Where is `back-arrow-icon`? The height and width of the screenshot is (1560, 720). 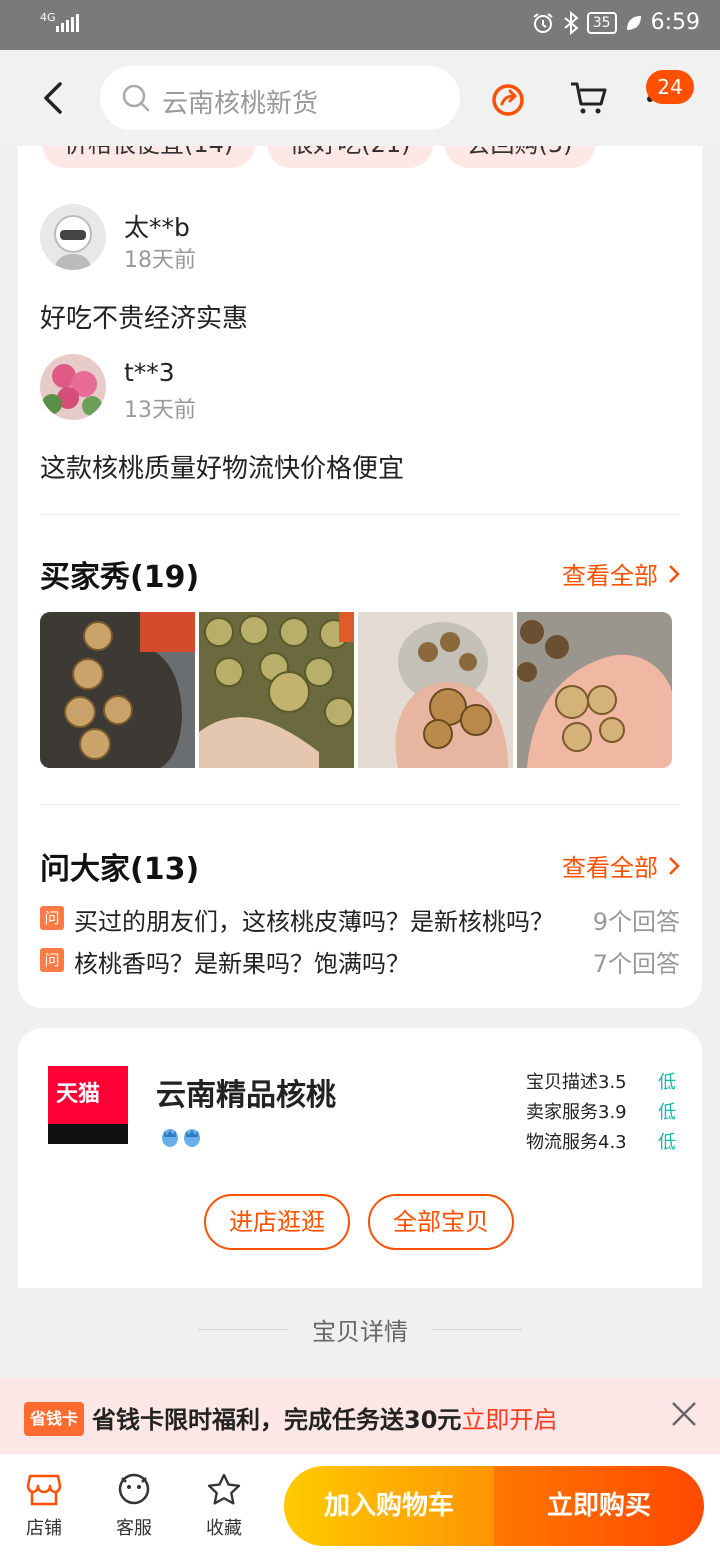
back-arrow-icon is located at coordinates (53, 98).